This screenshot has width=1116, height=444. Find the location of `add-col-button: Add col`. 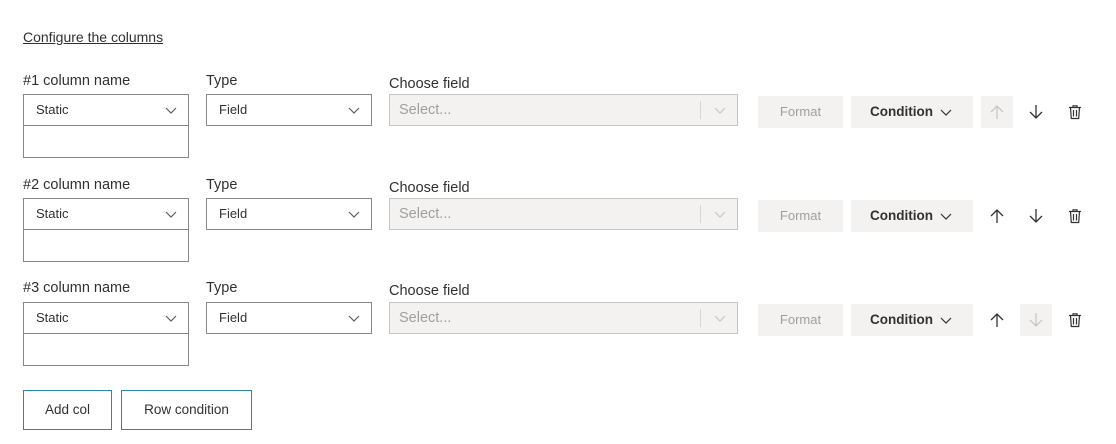

add-col-button: Add col is located at coordinates (67, 410).